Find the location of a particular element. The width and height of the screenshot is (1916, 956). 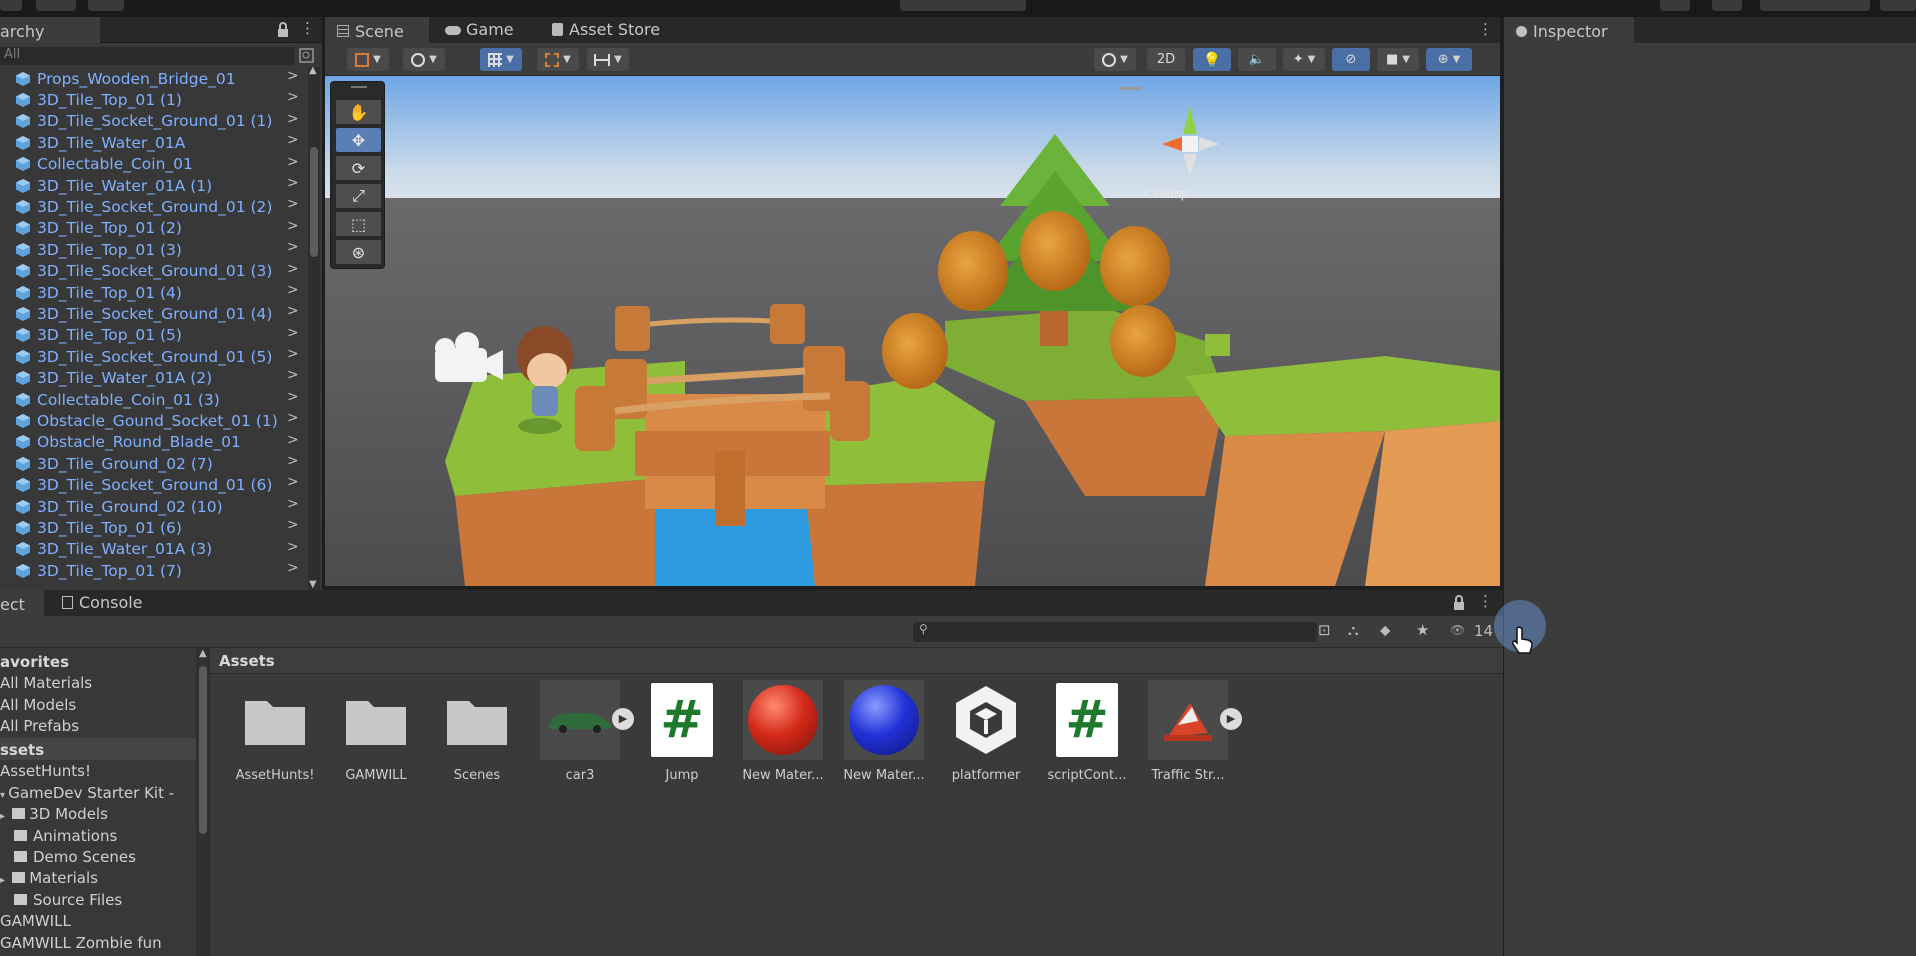

favorites-header: avorites is located at coordinates (34, 662).